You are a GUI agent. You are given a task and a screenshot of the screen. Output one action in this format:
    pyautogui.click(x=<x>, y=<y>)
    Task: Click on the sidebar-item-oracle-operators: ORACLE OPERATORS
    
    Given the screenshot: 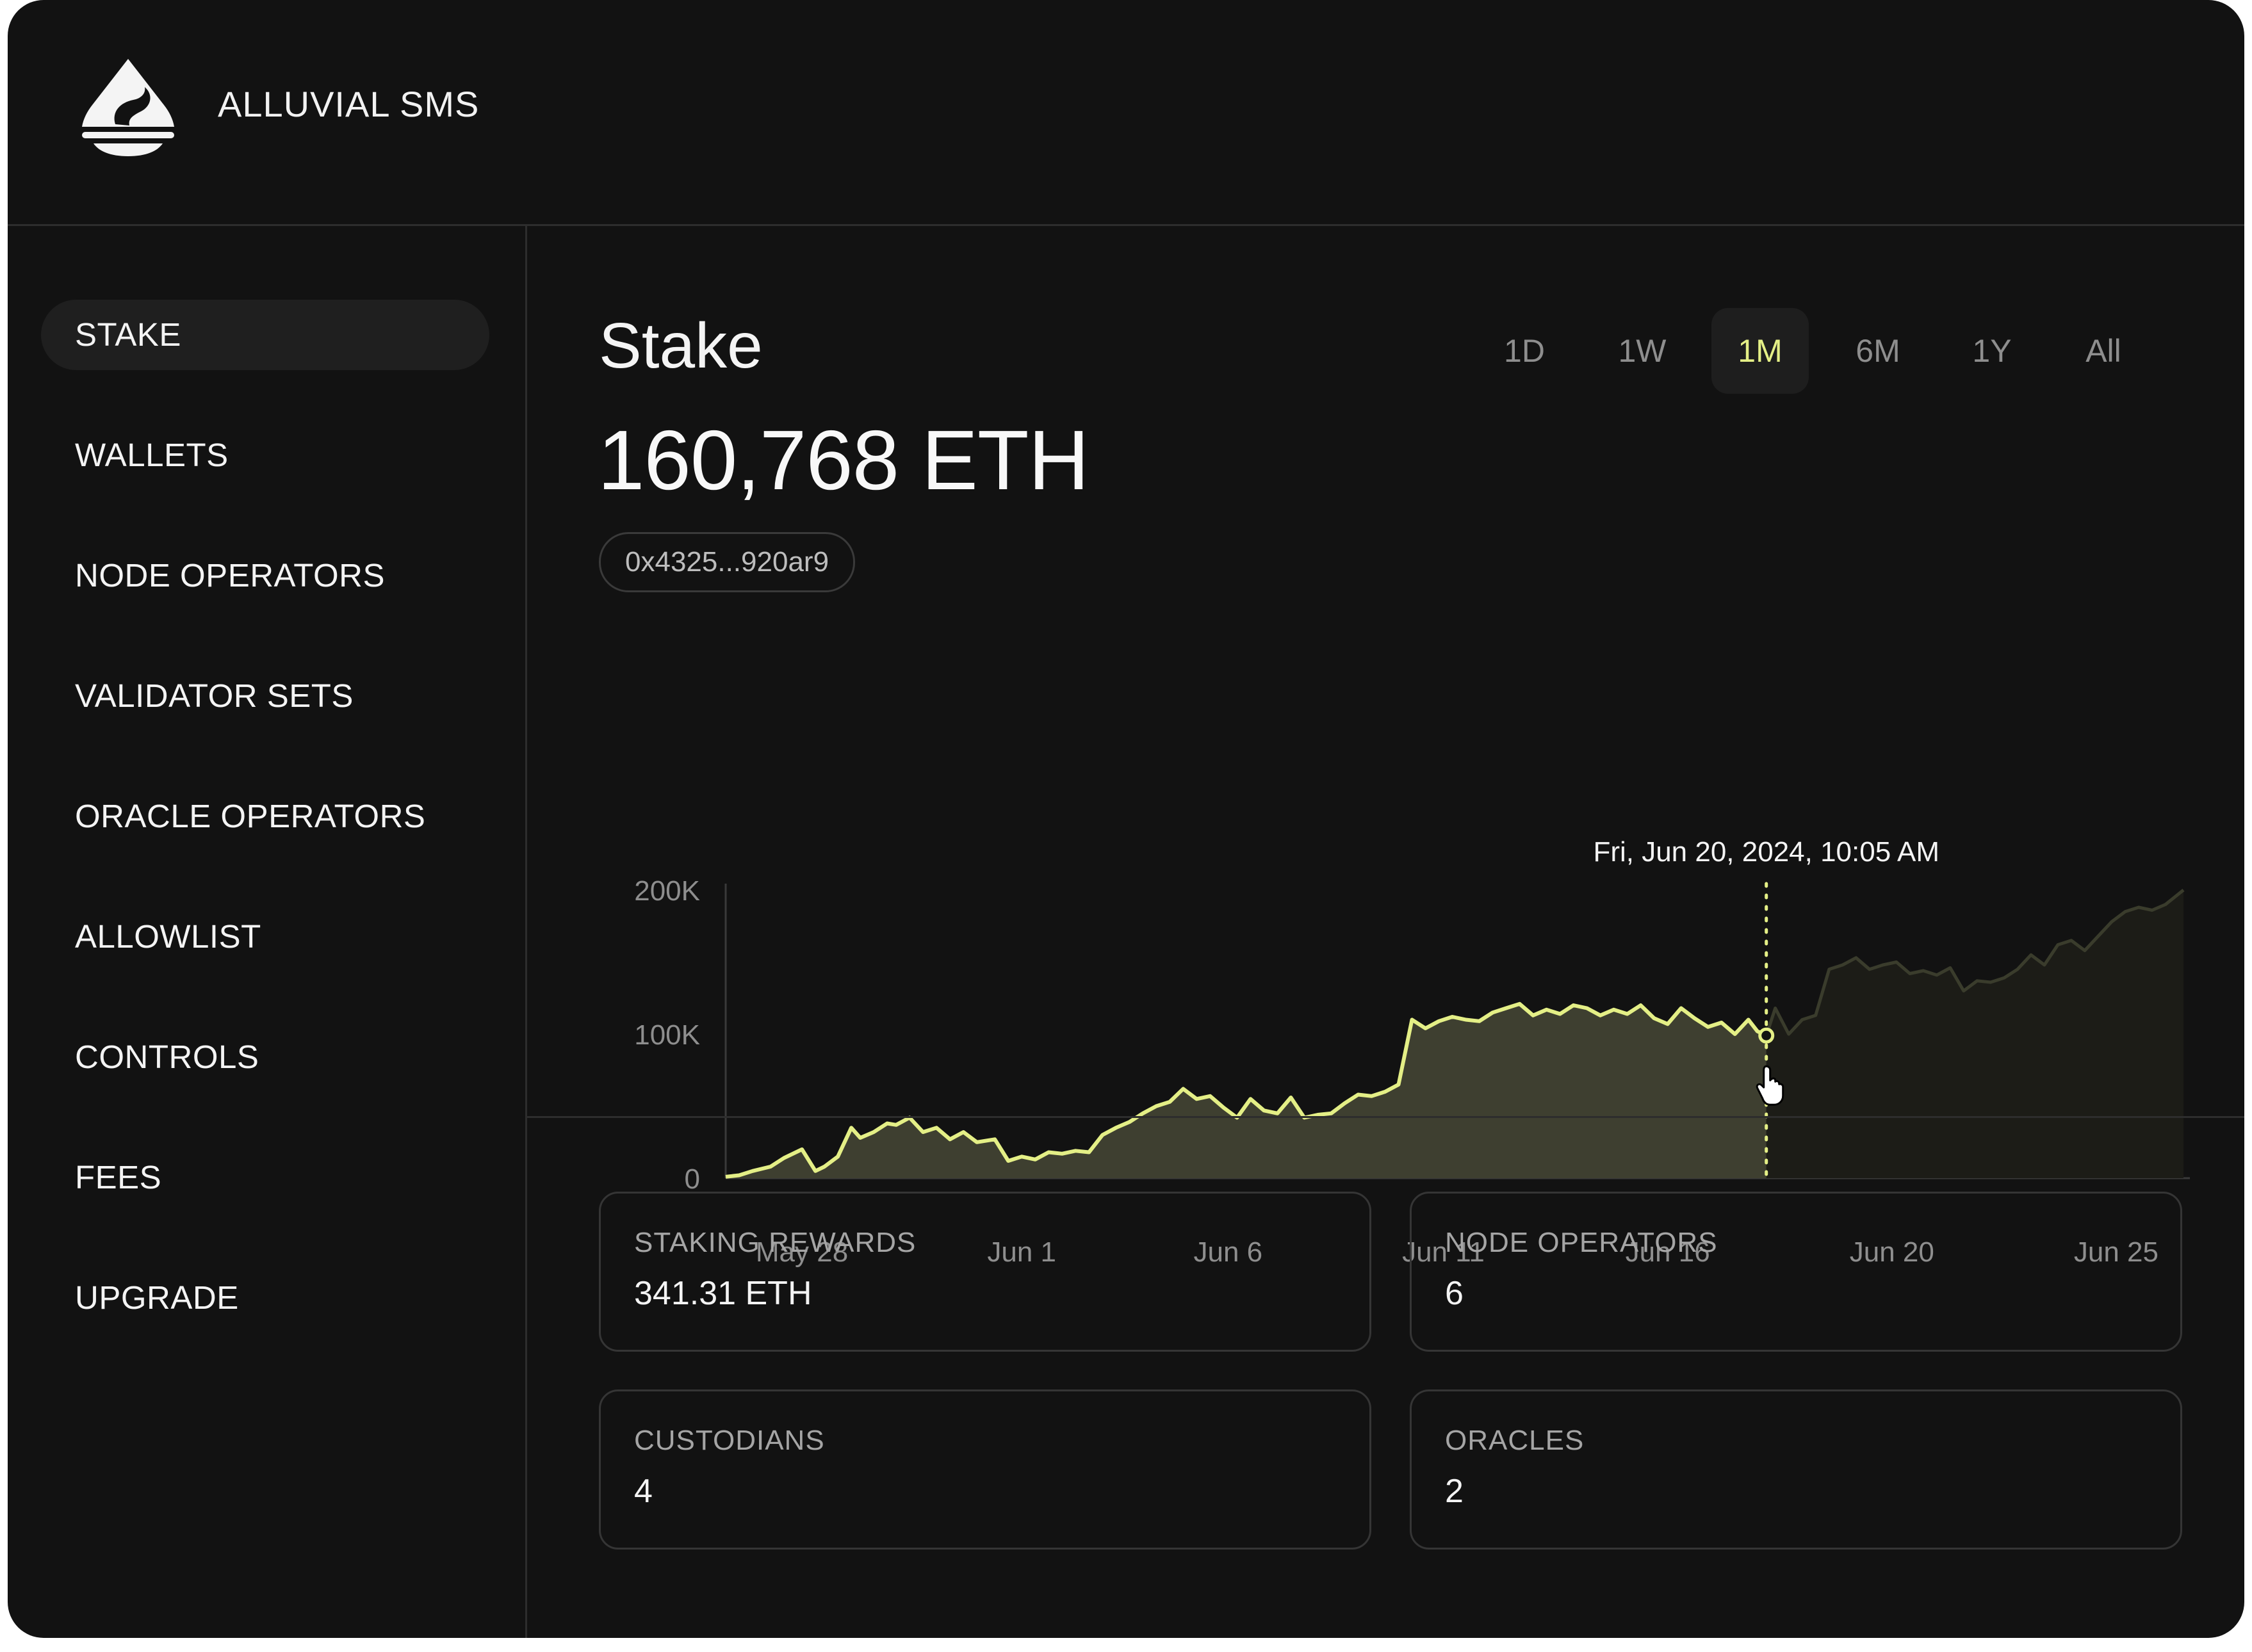 What is the action you would take?
    pyautogui.click(x=265, y=817)
    